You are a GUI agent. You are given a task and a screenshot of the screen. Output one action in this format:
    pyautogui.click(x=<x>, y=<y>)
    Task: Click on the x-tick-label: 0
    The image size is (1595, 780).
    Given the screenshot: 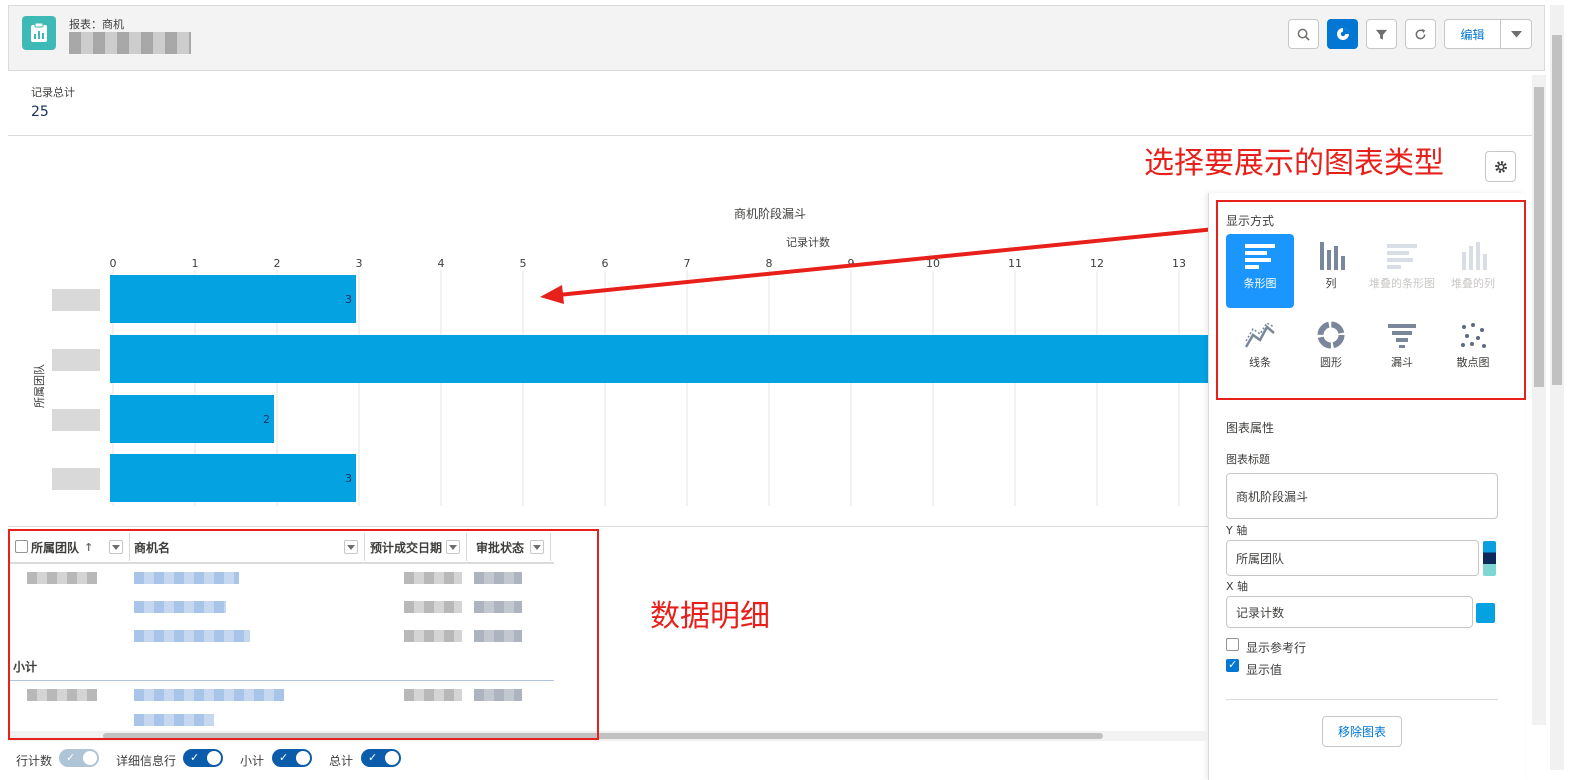 What is the action you would take?
    pyautogui.click(x=113, y=263)
    